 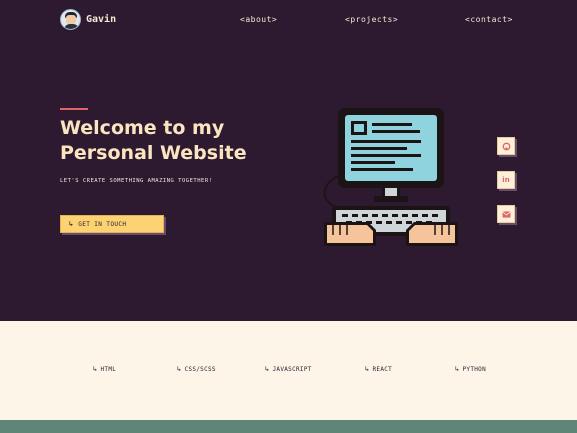 I want to click on skill-label: JAVASCRIPT, so click(x=292, y=369).